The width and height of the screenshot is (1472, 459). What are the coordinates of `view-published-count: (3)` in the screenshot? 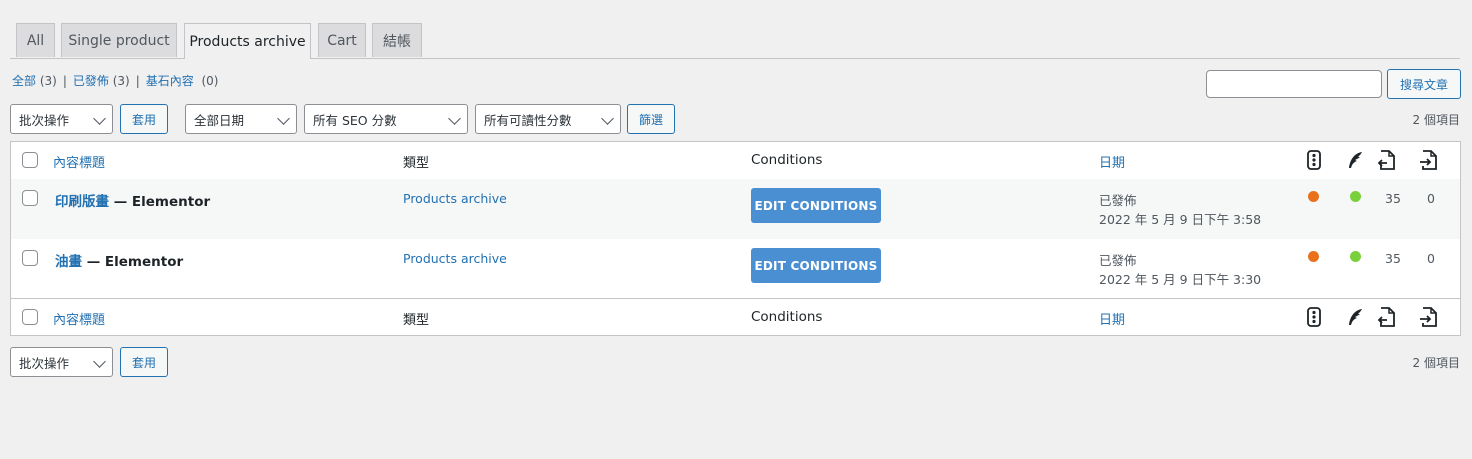 It's located at (121, 81).